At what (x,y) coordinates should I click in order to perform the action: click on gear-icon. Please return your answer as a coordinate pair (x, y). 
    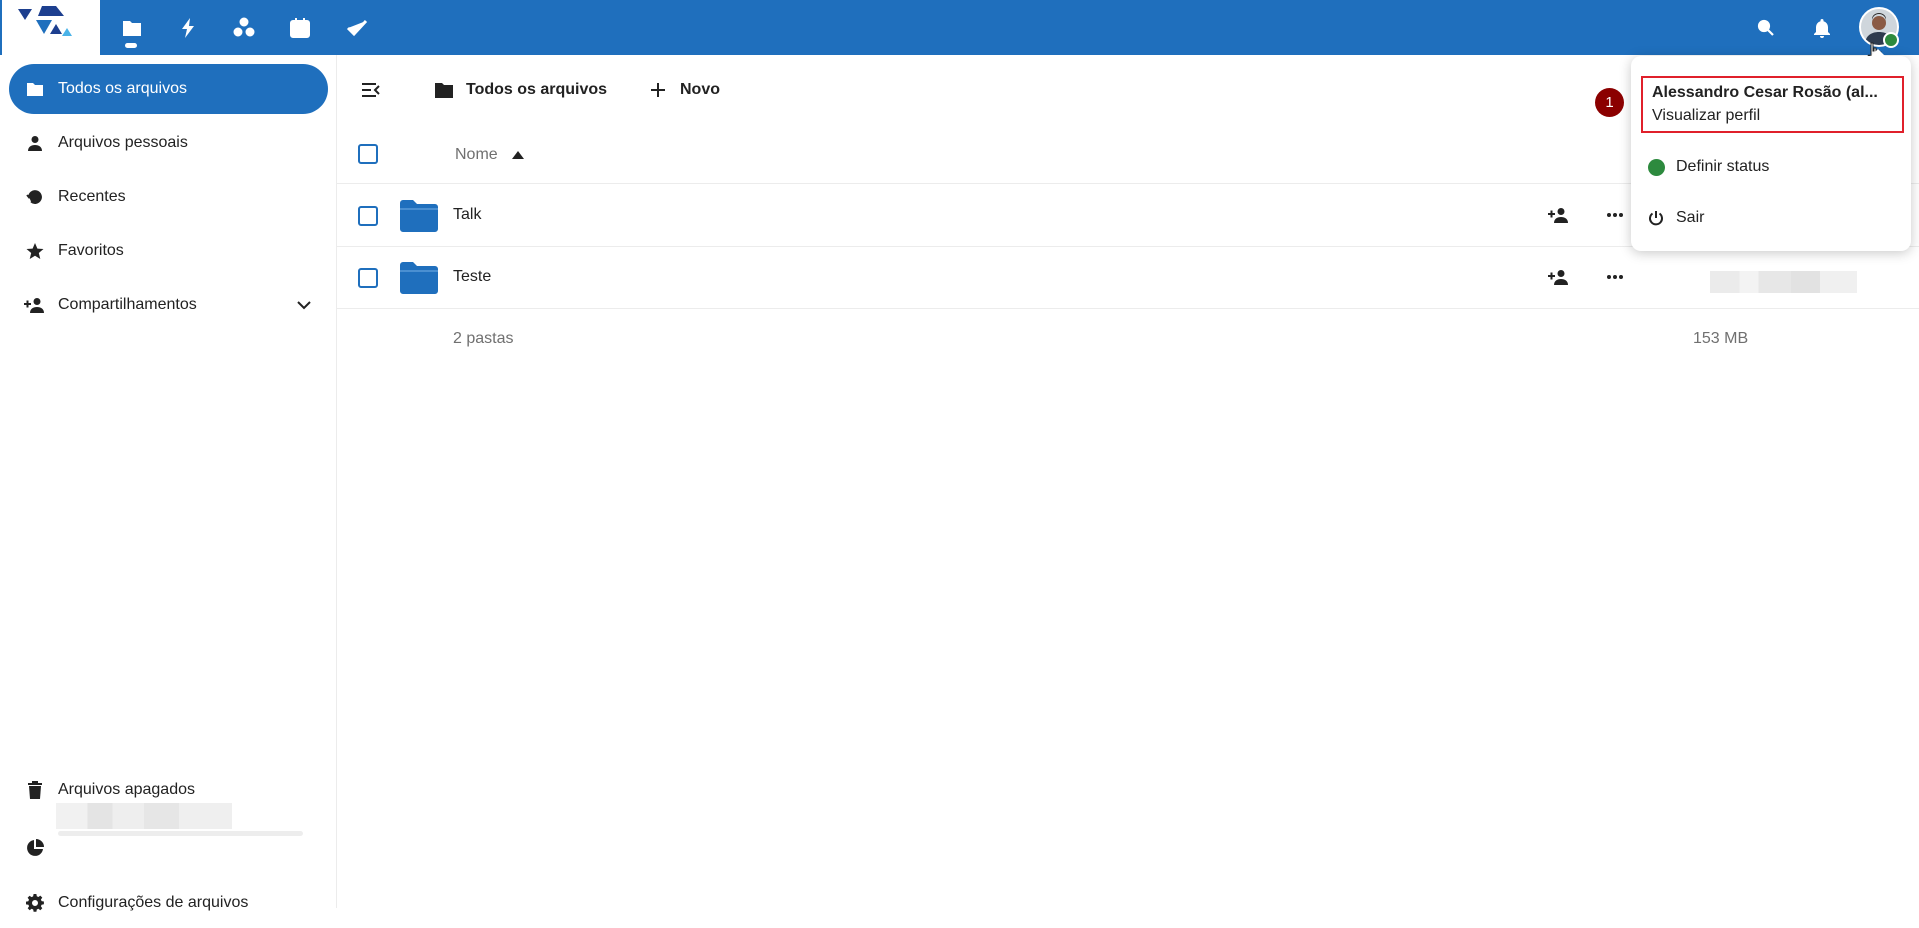
    Looking at the image, I should click on (35, 903).